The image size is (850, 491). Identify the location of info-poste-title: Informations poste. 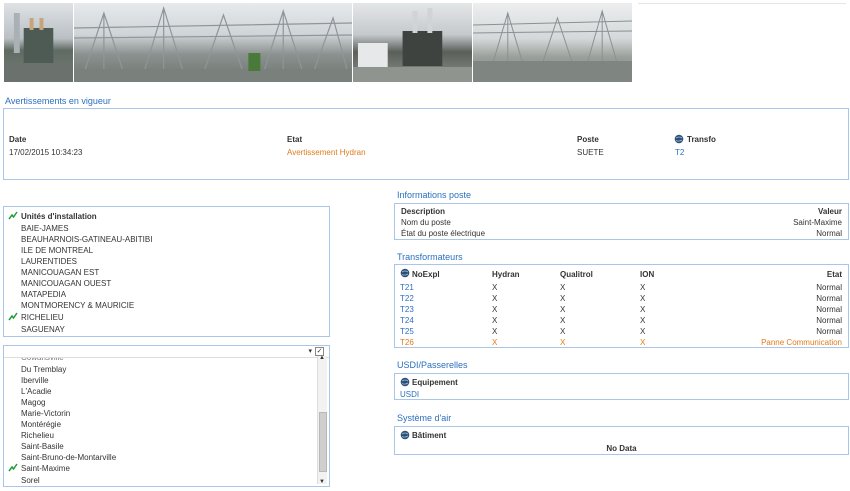
(434, 195).